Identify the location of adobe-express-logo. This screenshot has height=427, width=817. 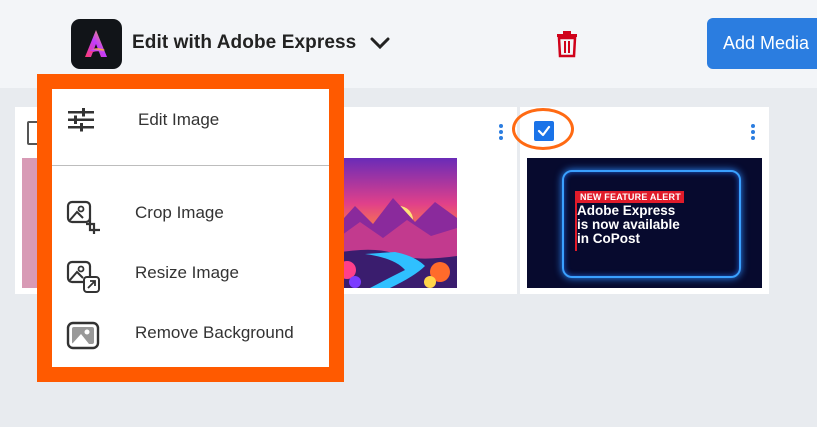
(96, 44).